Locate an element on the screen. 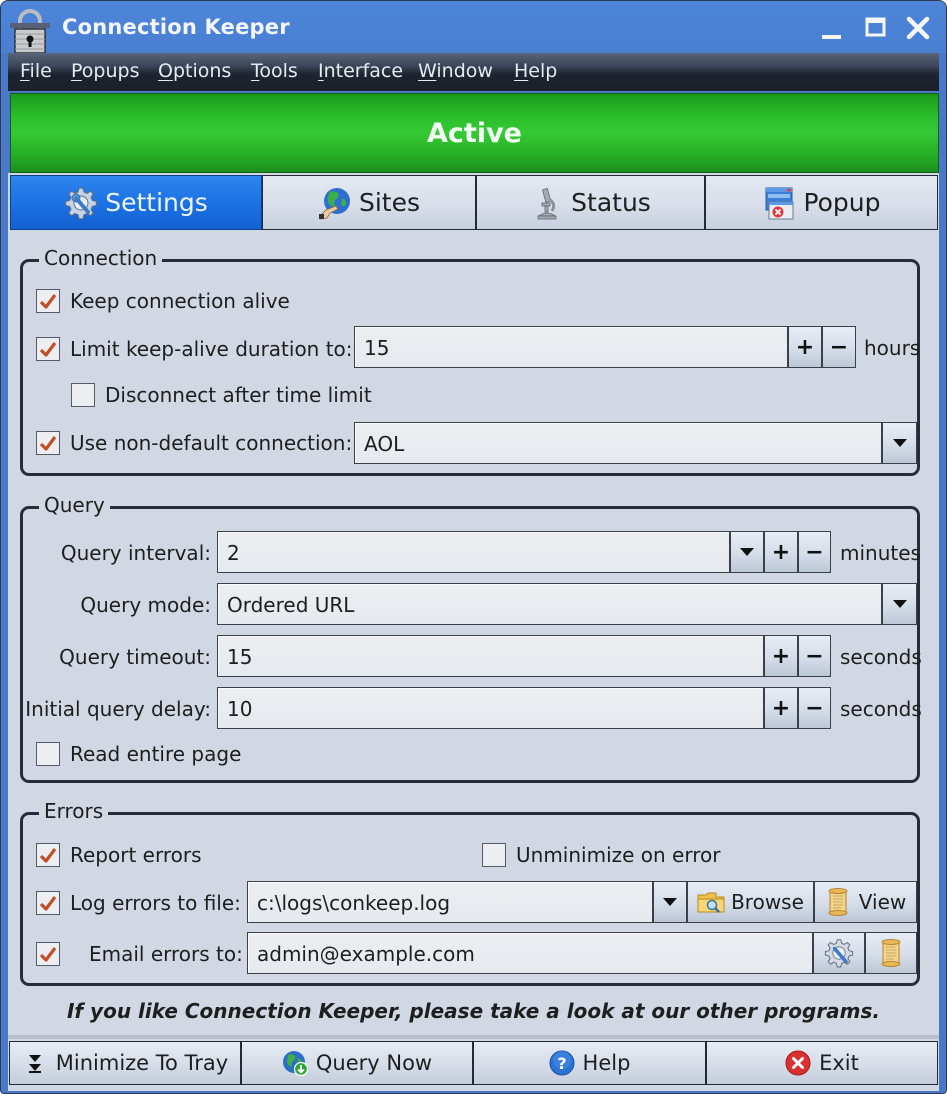 Image resolution: width=947 pixels, height=1094 pixels. menu-label: ptions is located at coordinates (202, 71).